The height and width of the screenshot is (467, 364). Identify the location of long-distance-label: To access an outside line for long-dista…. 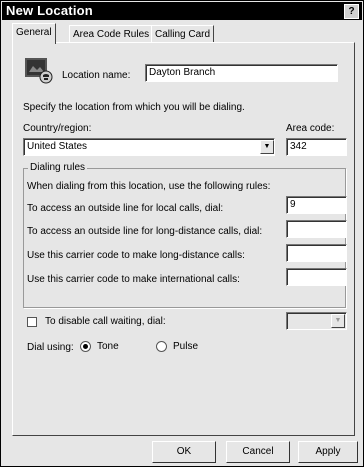
(145, 231).